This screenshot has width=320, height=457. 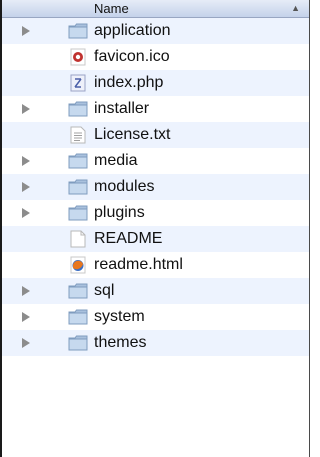 I want to click on list-item: readme.html, so click(x=155, y=265).